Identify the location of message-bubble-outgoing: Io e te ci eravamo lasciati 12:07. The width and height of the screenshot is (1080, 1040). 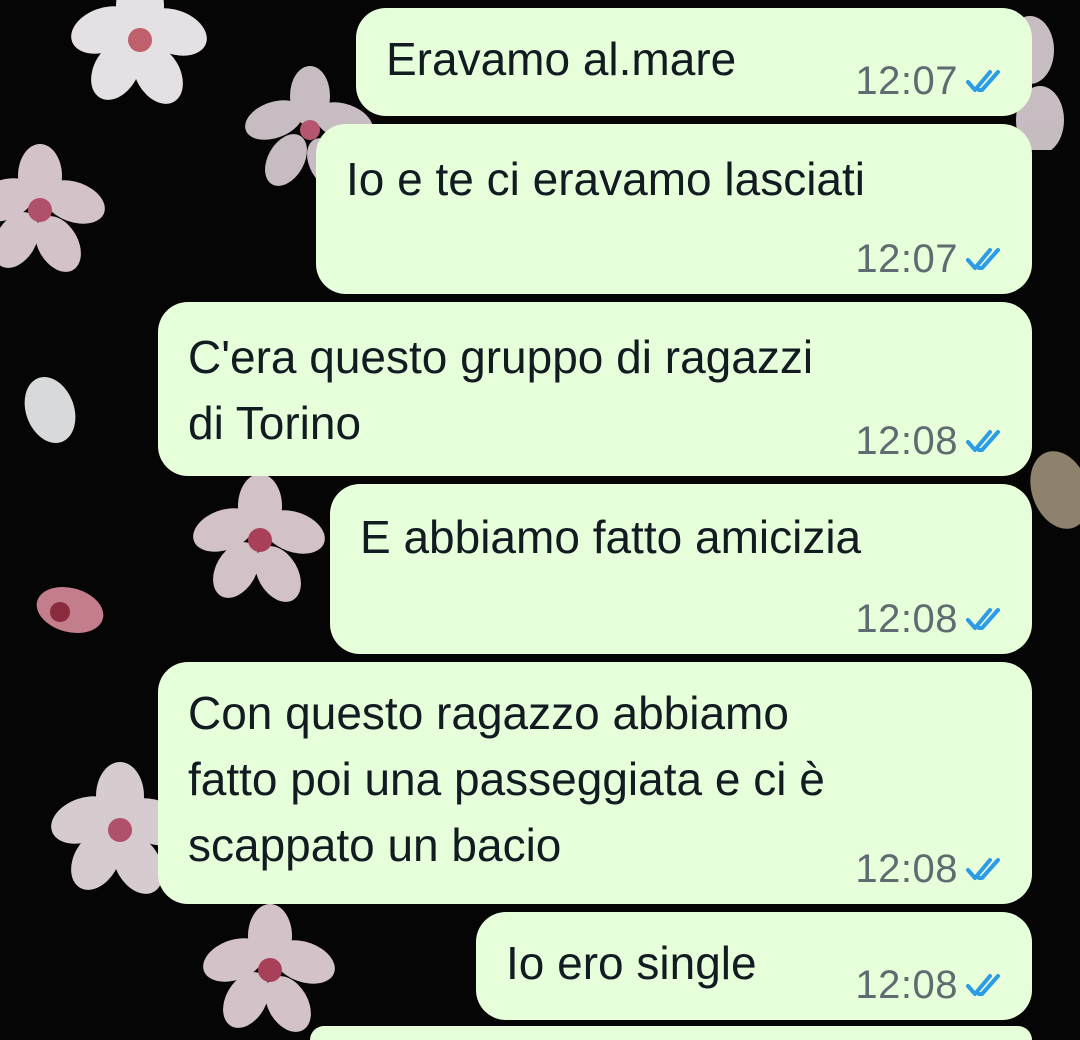
(674, 209).